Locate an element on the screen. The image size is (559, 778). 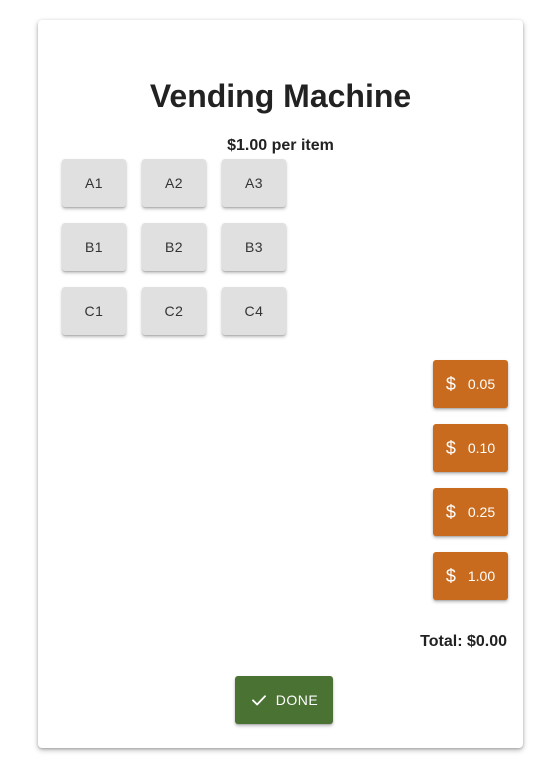
coin-button-0-10: $ 0.10 is located at coordinates (470, 448).